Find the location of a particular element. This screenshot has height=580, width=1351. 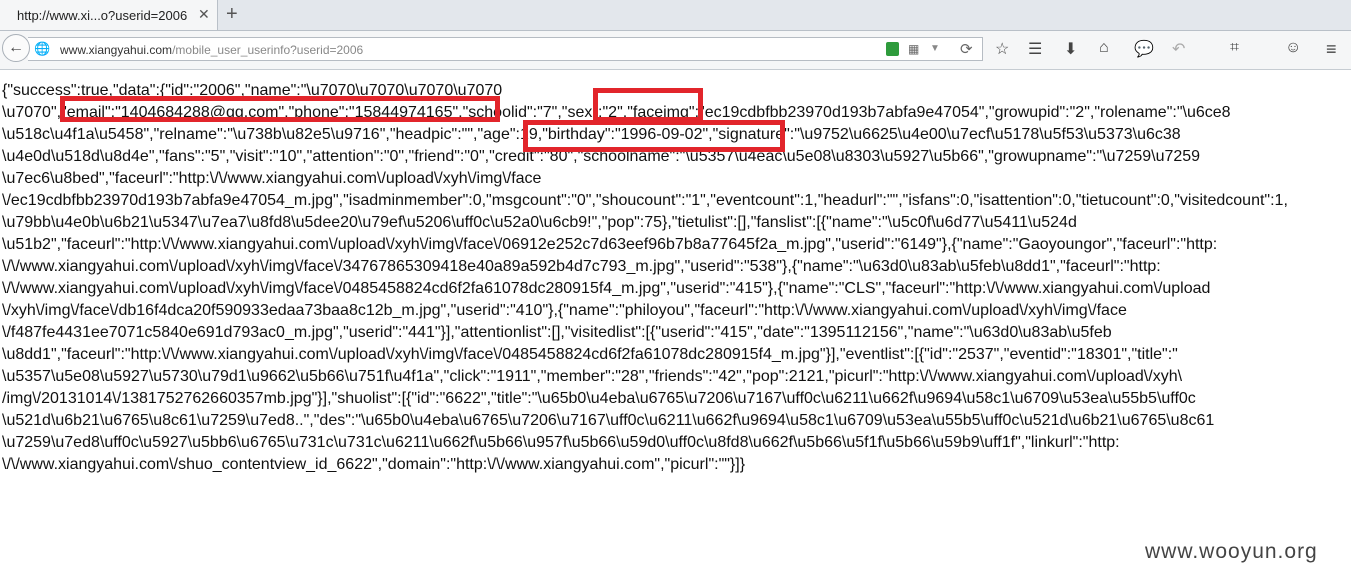

reading-list-icon: ☰ is located at coordinates (1035, 49).